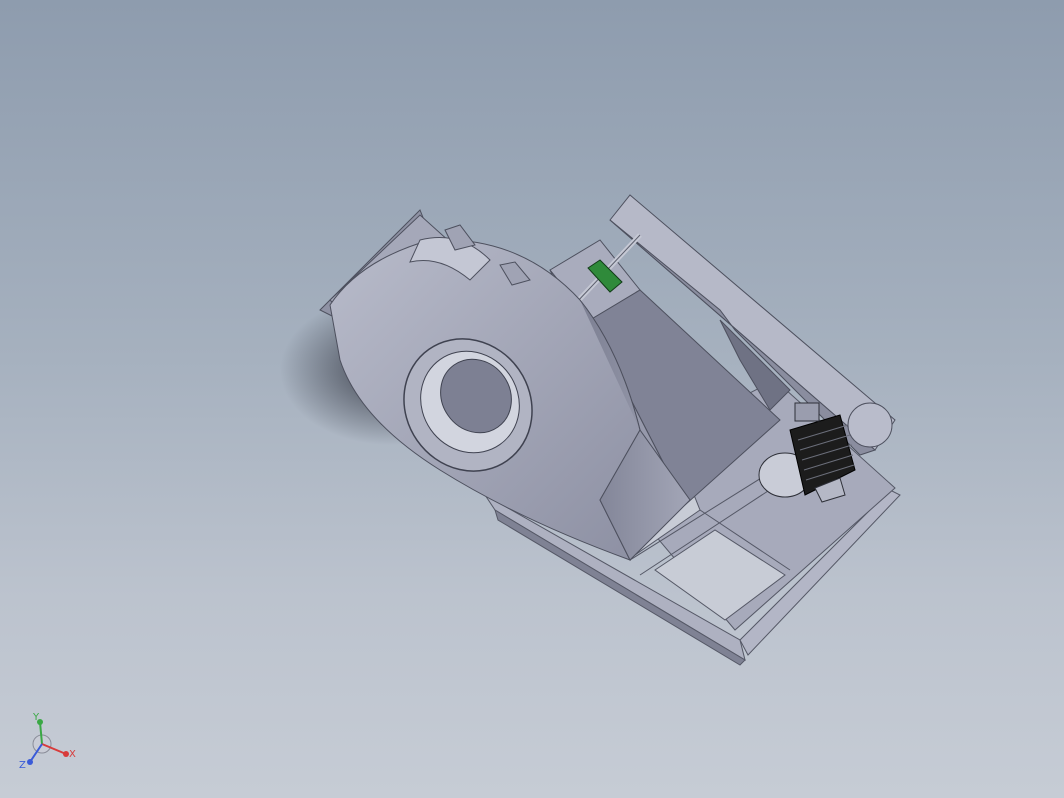 This screenshot has width=1064, height=798. Describe the element at coordinates (807, 412) in the screenshot. I see `motor-terminal-box` at that location.